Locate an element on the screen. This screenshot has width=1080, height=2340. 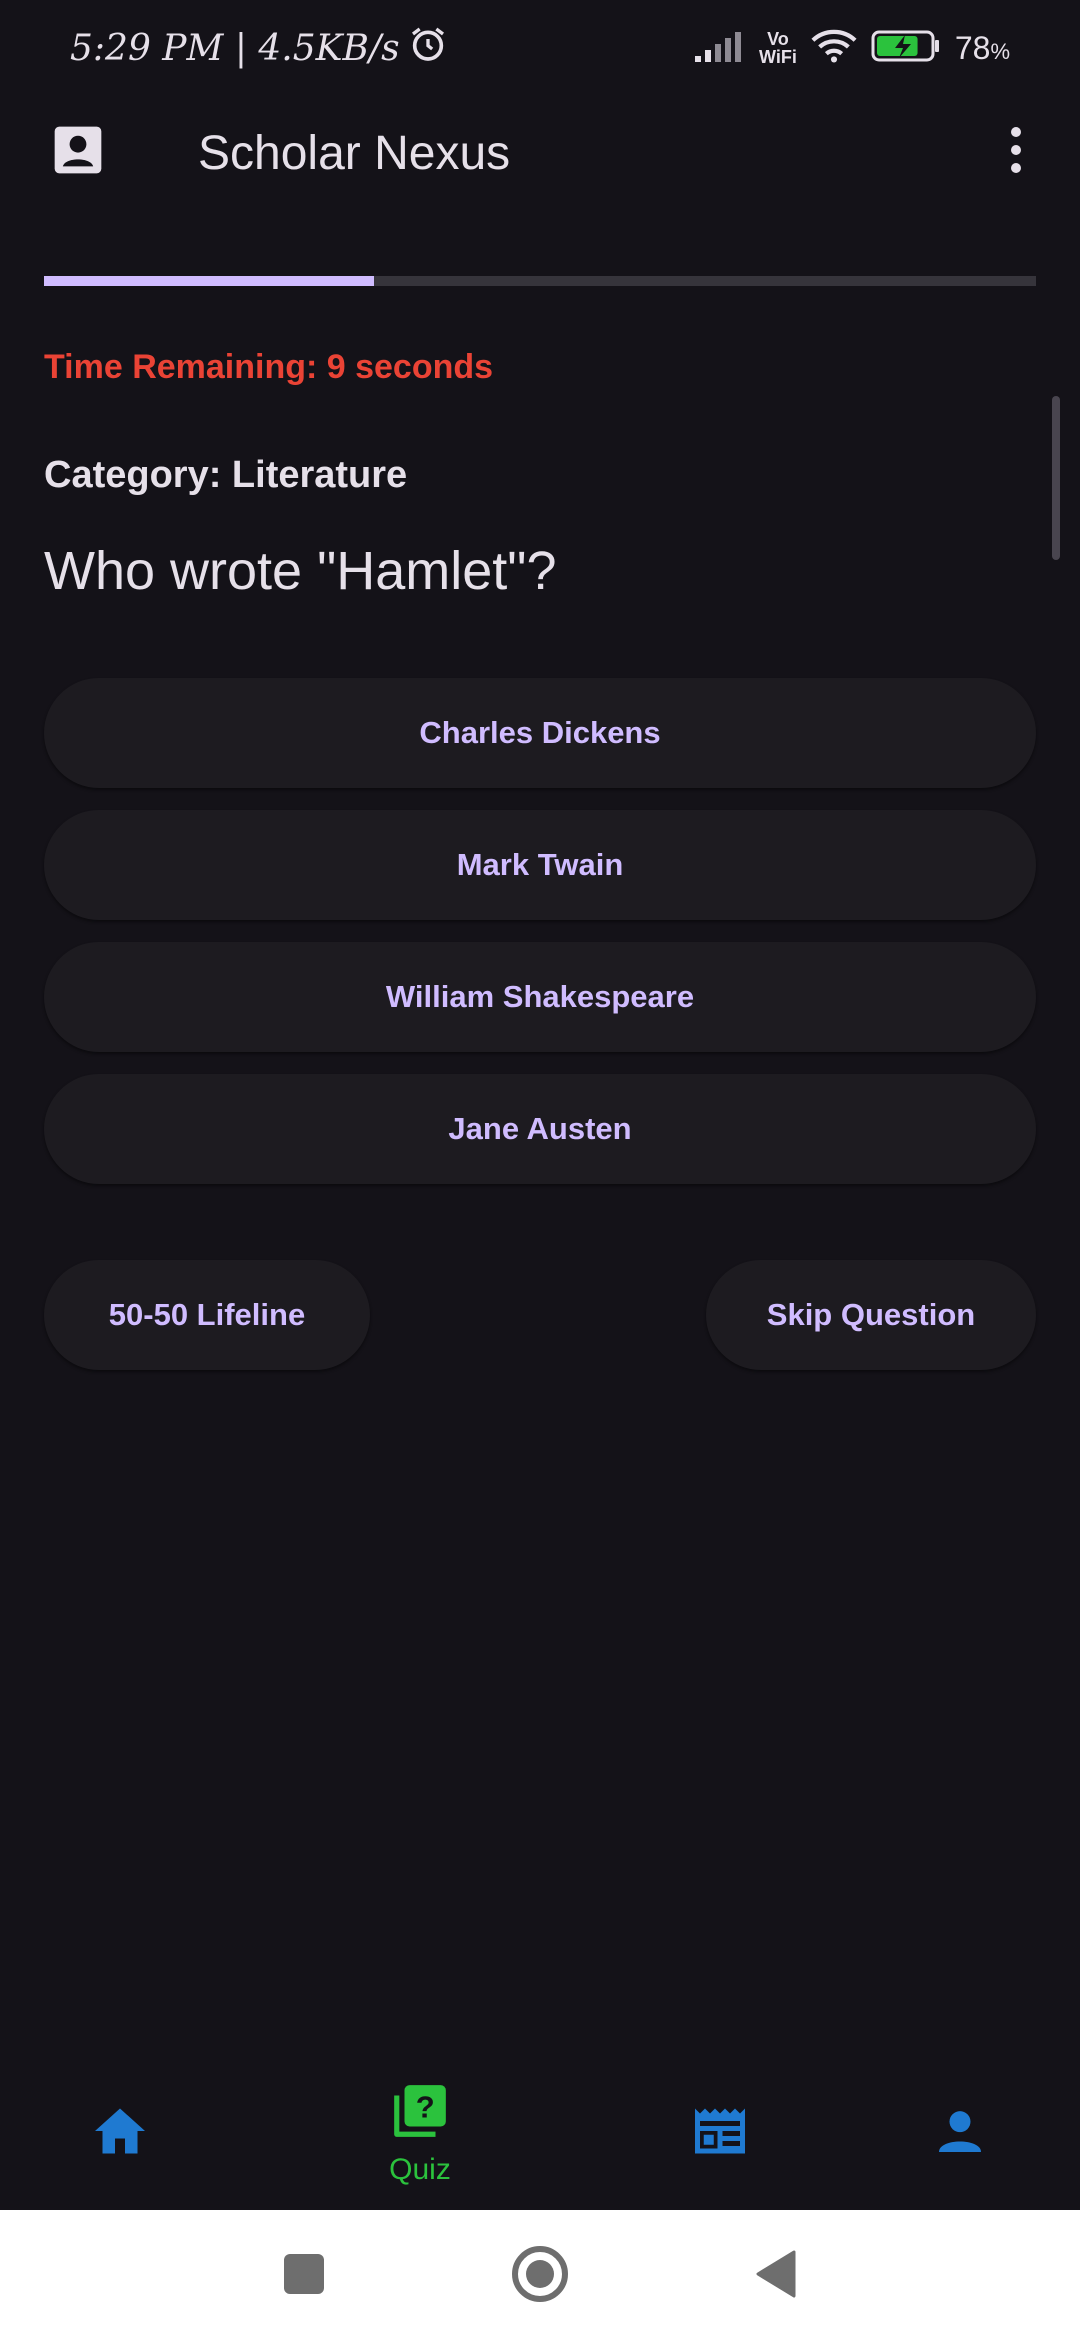
square-icon is located at coordinates (304, 2276).